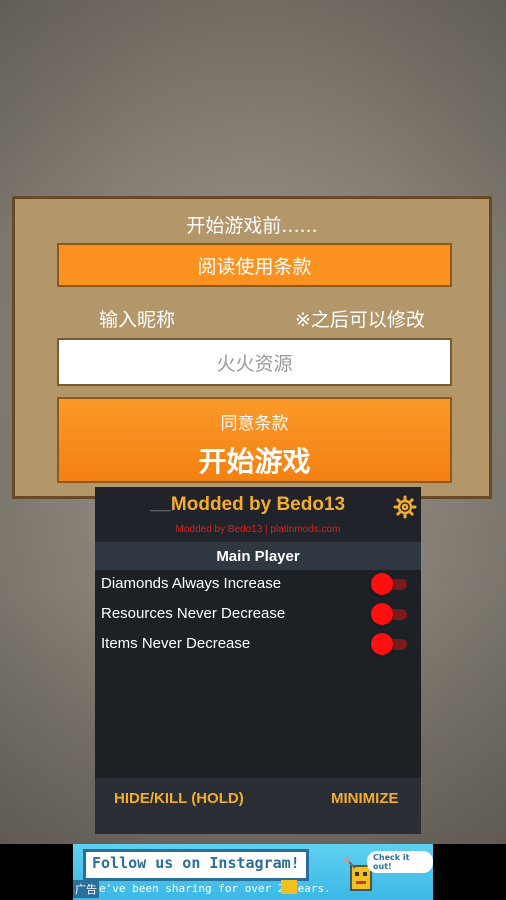  I want to click on option-label: Items Never Decrease, so click(176, 643).